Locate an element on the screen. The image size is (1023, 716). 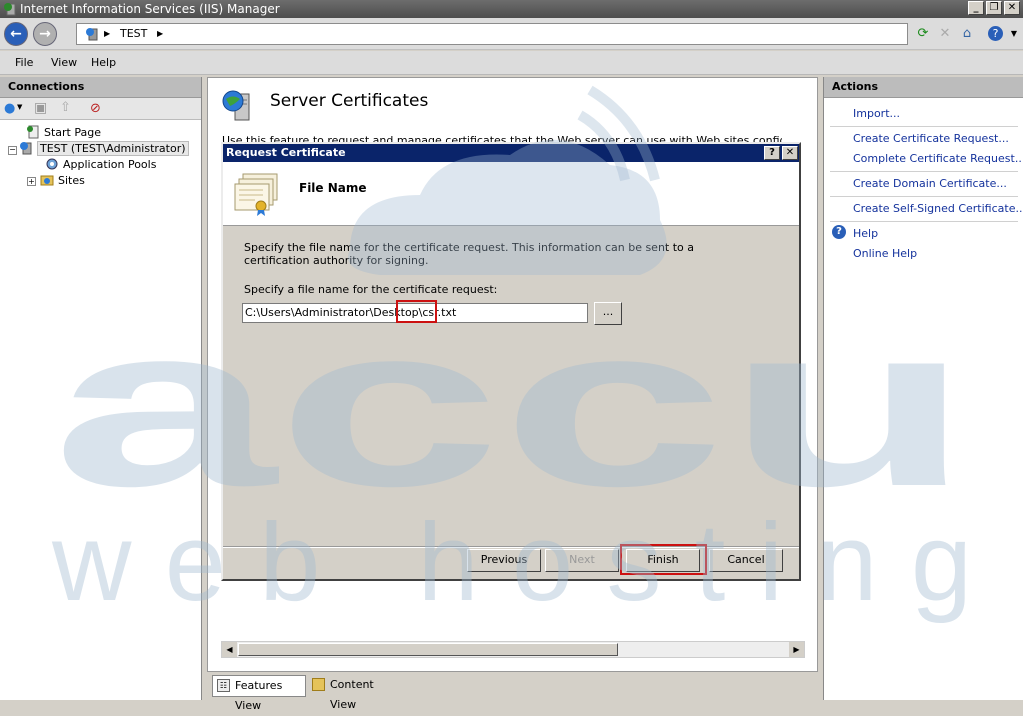
refresh-icon: ⟳ is located at coordinates (923, 34).